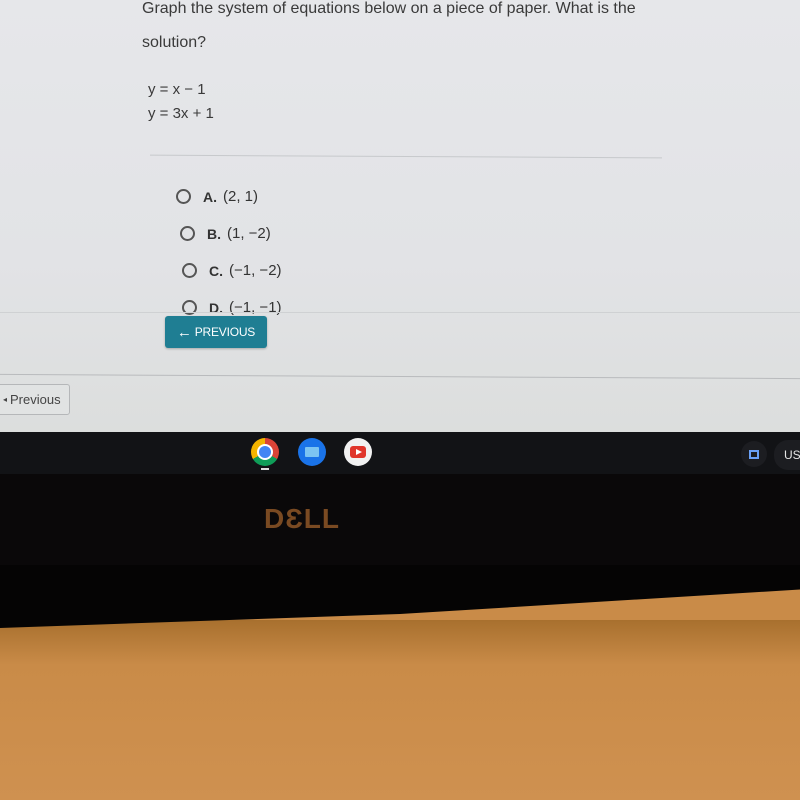  What do you see at coordinates (177, 89) in the screenshot?
I see `equation-1: y = x − 1` at bounding box center [177, 89].